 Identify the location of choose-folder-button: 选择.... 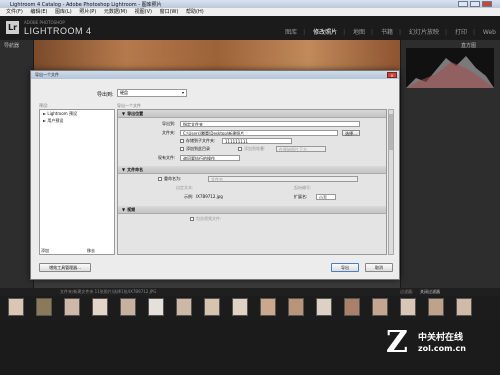
(351, 133).